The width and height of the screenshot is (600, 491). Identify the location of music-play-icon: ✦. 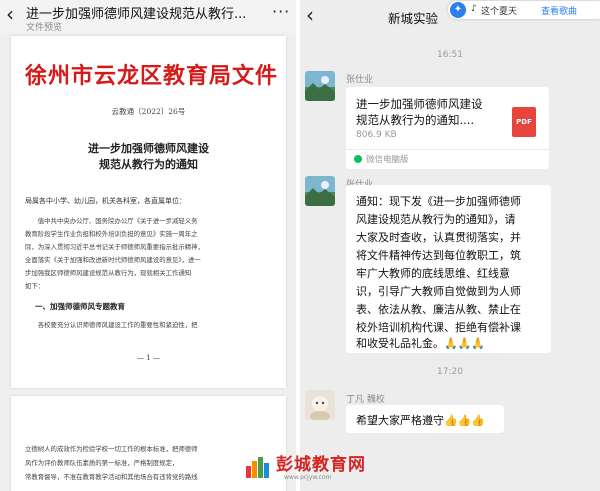
(458, 10).